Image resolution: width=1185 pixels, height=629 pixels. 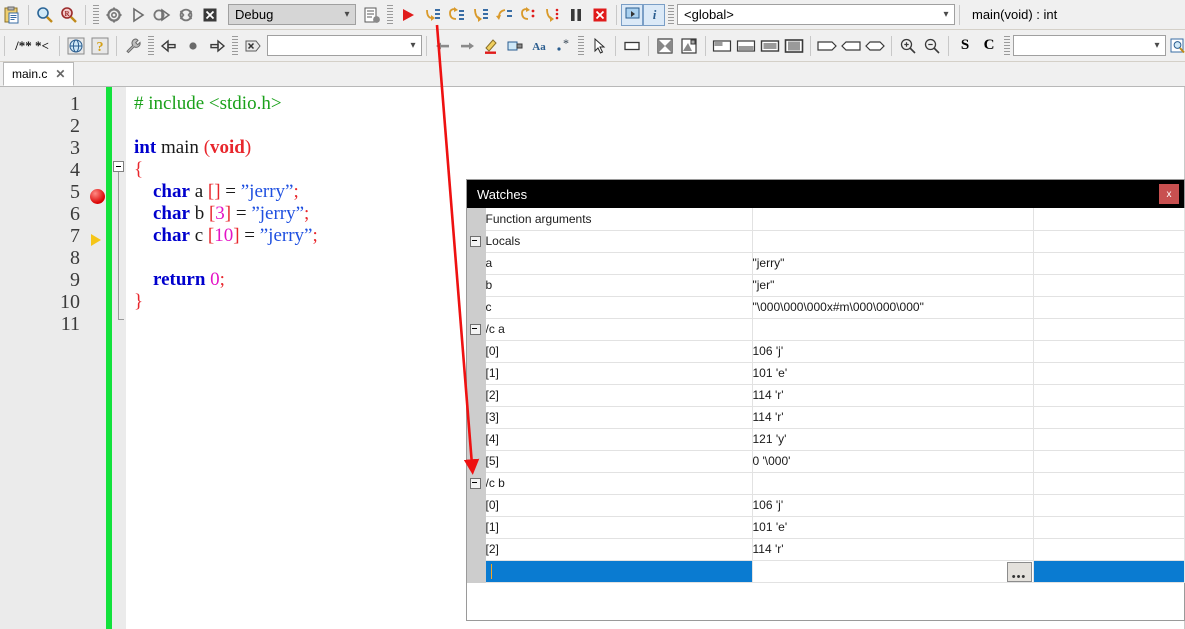 What do you see at coordinates (76, 46) in the screenshot?
I see `help-browser-icon` at bounding box center [76, 46].